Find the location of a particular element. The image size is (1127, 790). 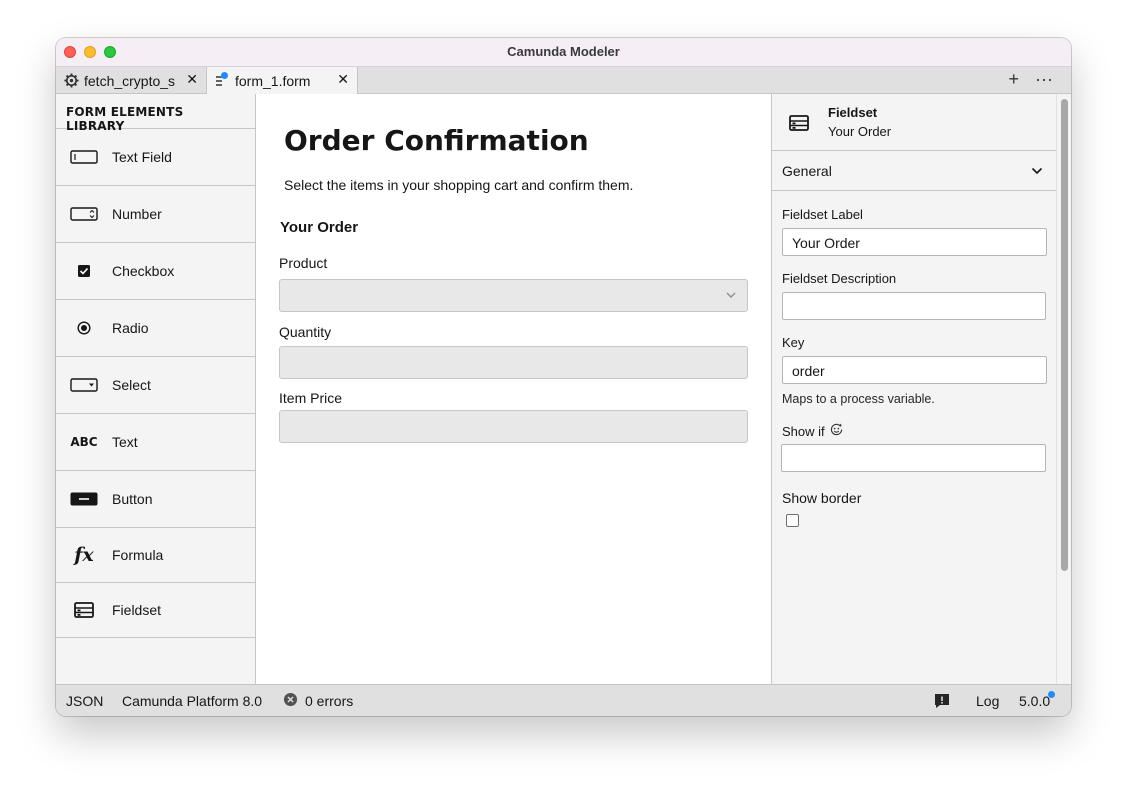

fieldset-description-title: Fieldset Description is located at coordinates (839, 278).